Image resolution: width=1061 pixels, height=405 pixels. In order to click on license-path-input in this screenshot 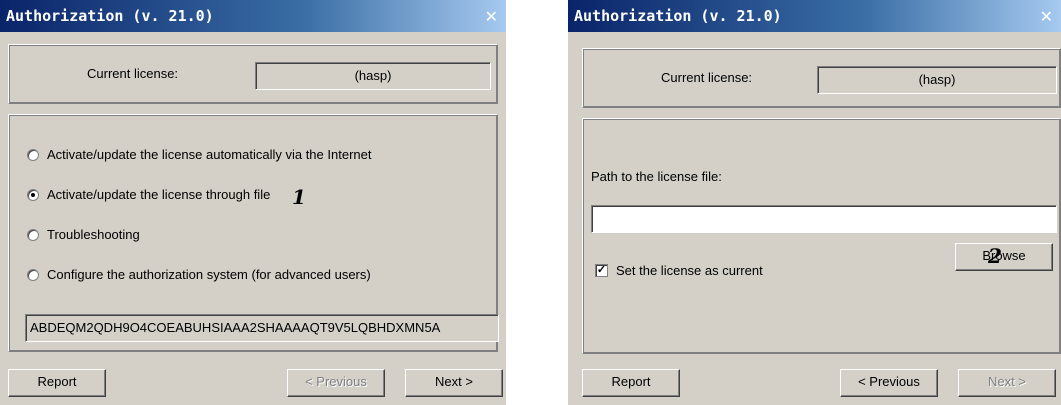, I will do `click(824, 219)`.